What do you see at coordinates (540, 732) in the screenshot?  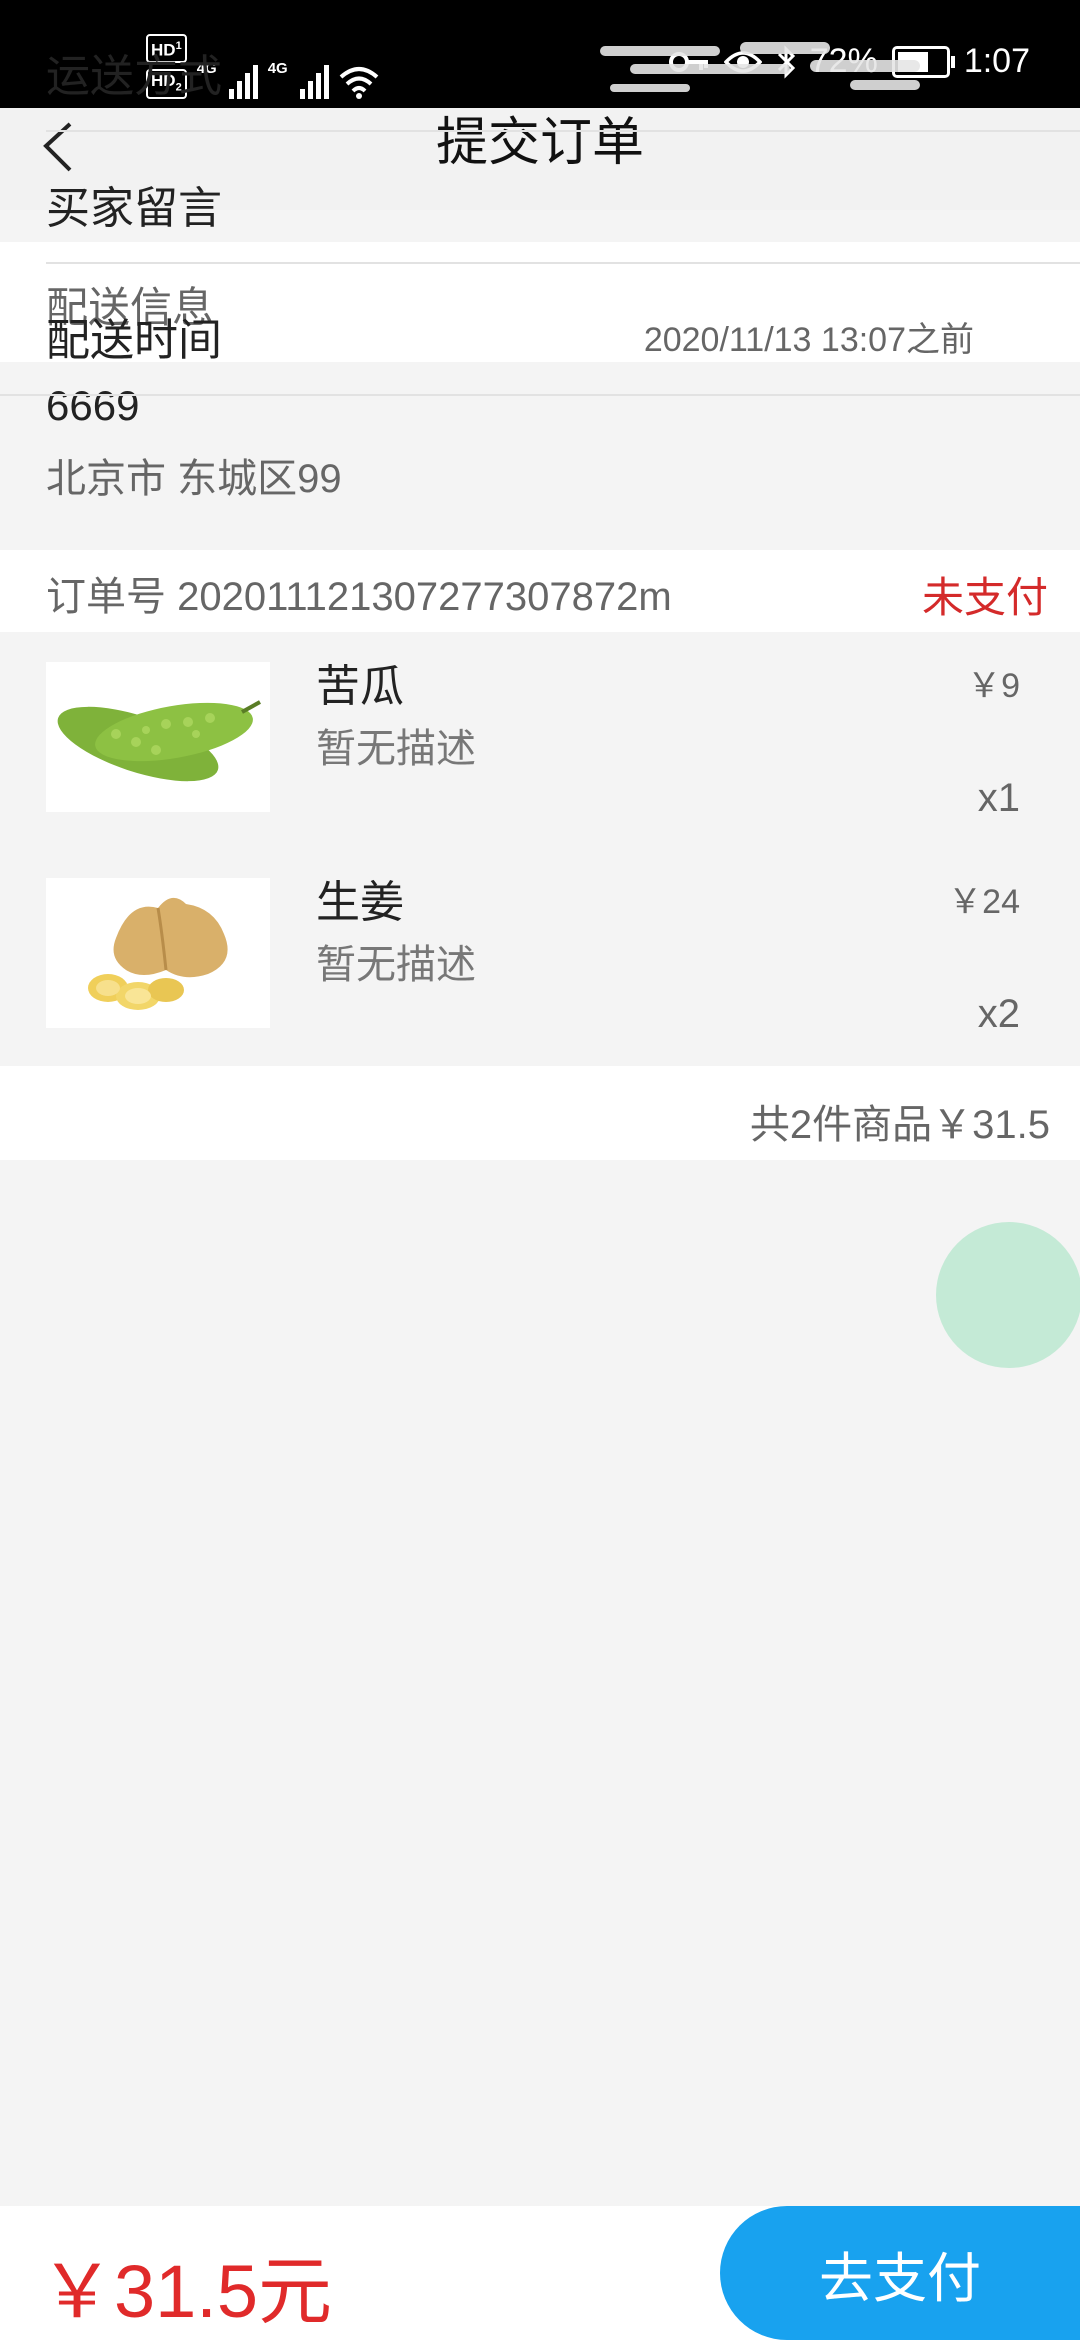 I see `list-item: 苦瓜 暂无描述 ￥9 x1` at bounding box center [540, 732].